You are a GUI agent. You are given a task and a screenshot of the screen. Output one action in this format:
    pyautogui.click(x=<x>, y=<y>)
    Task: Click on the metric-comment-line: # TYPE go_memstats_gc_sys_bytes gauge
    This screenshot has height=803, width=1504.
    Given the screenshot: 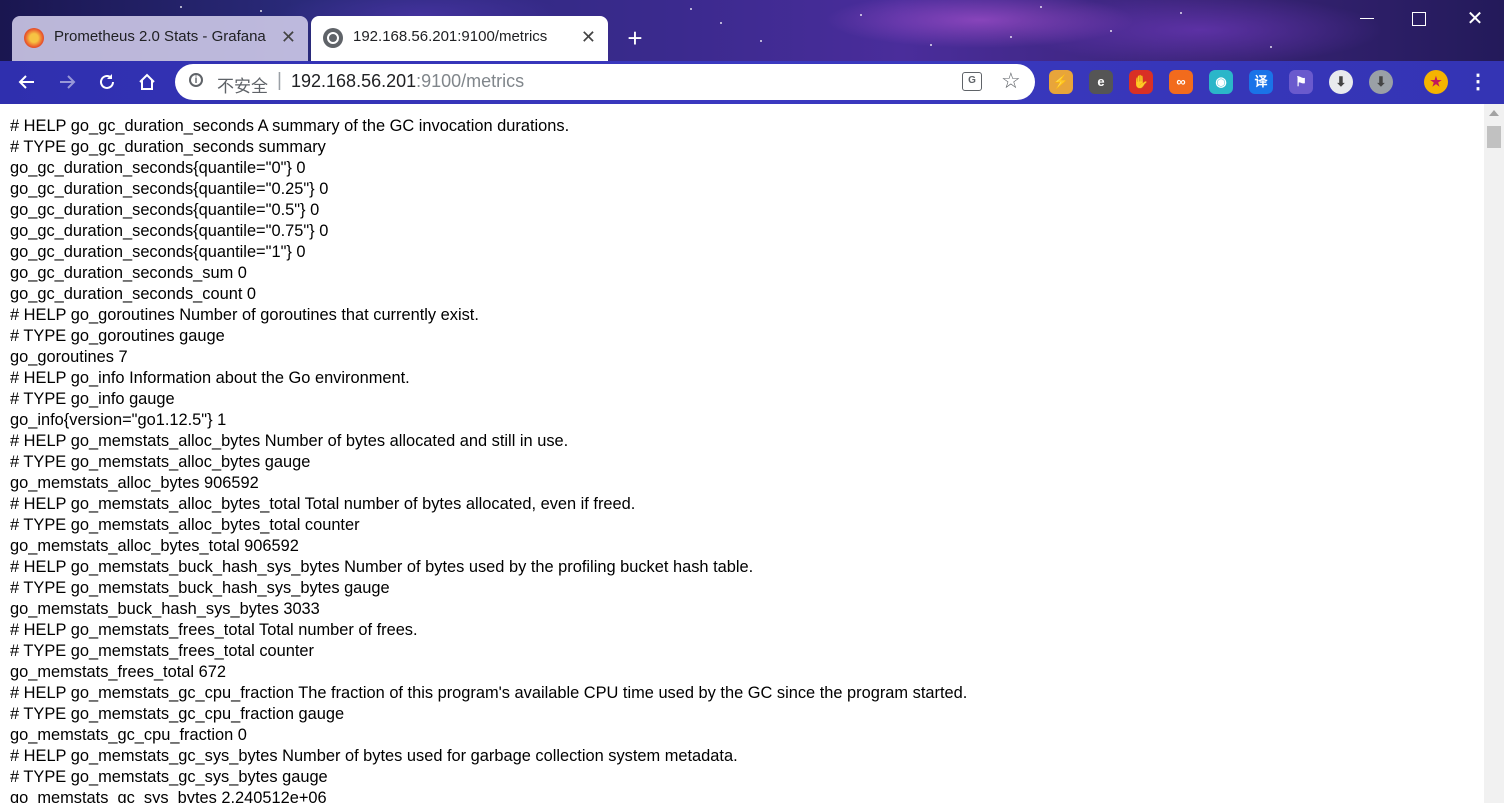 What is the action you would take?
    pyautogui.click(x=169, y=777)
    